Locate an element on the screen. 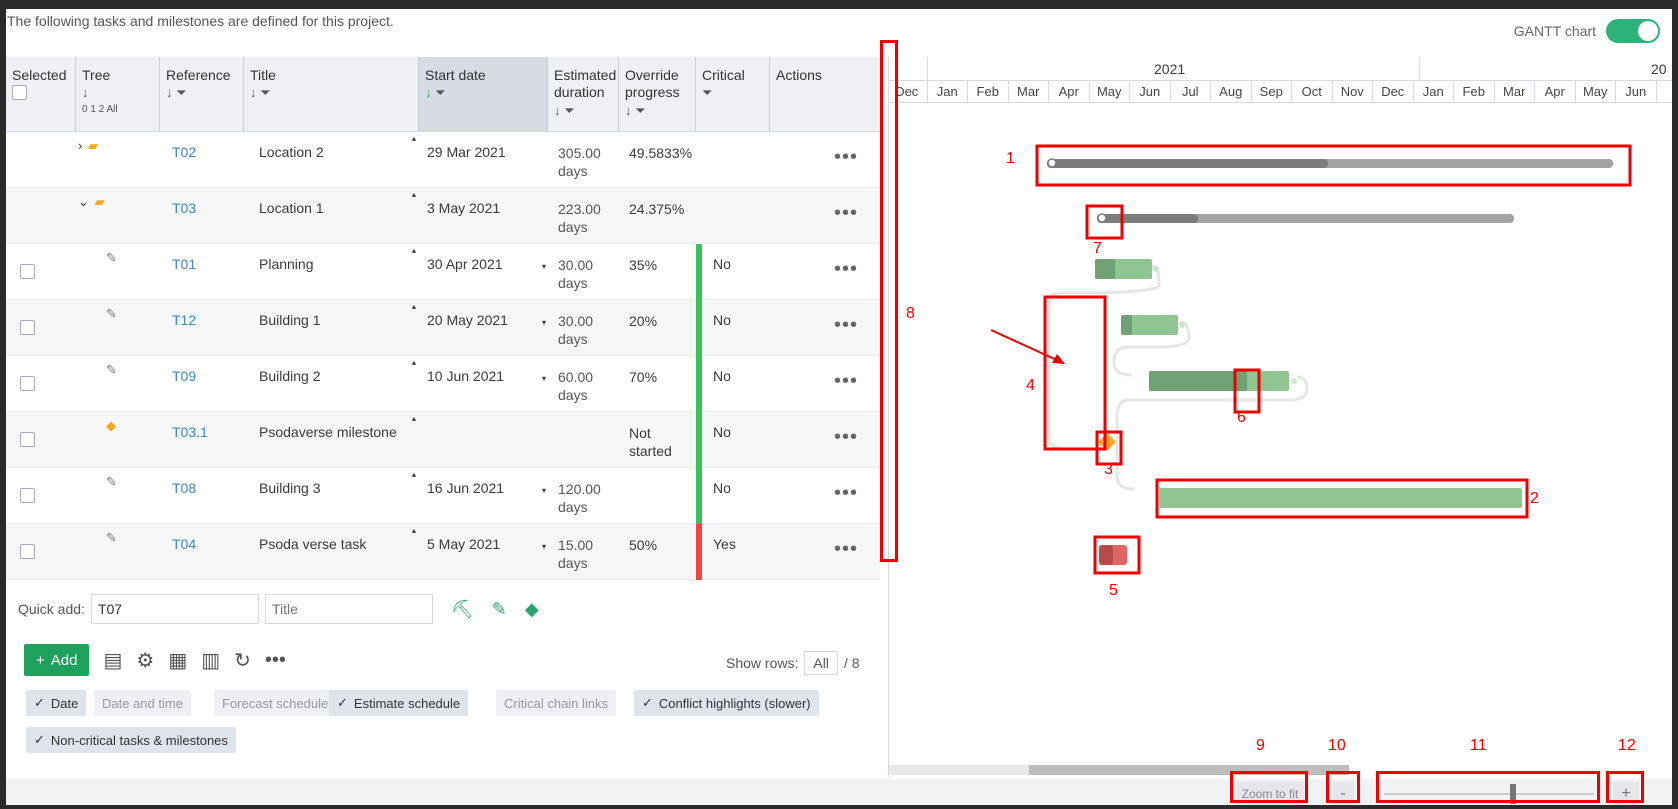 This screenshot has height=809, width=1678. row-title: Building 2 is located at coordinates (290, 376).